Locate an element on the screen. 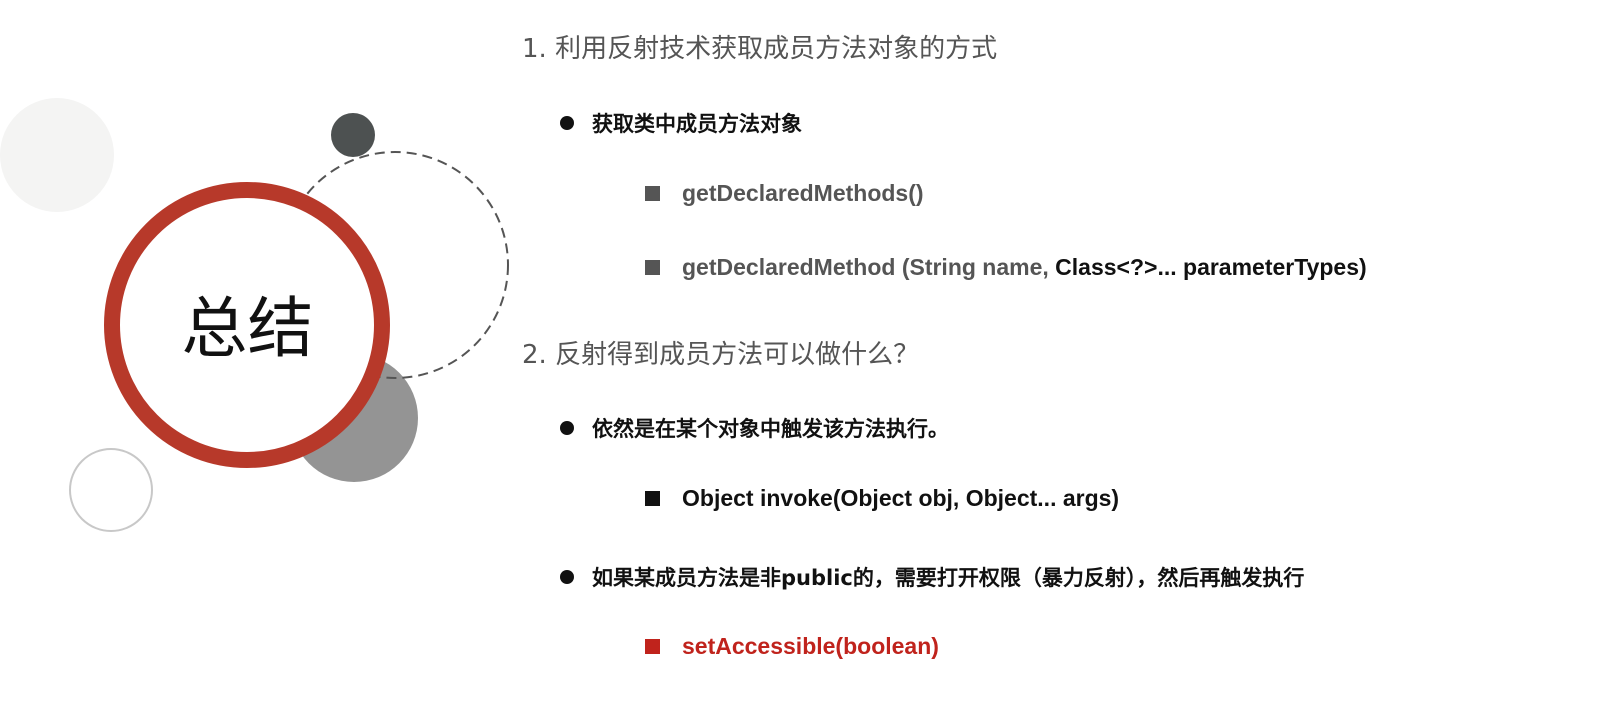 This screenshot has width=1614, height=704. bullet-text: 获取类中成员方法对象 is located at coordinates (697, 124).